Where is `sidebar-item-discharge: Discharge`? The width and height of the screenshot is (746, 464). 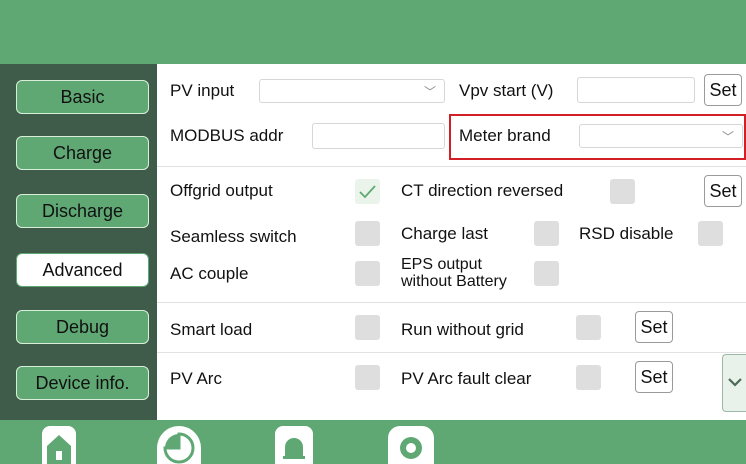
sidebar-item-discharge: Discharge is located at coordinates (82, 211).